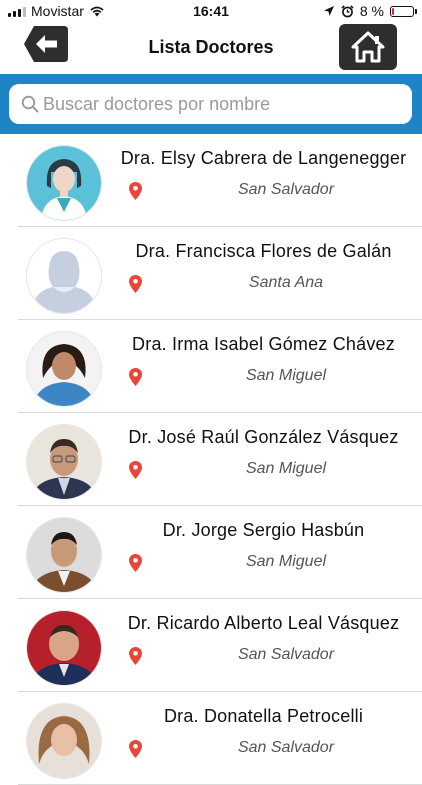 This screenshot has height=785, width=422. Describe the element at coordinates (263, 251) in the screenshot. I see `doctor-name: Dra. Francisca Flores de Galán` at that location.